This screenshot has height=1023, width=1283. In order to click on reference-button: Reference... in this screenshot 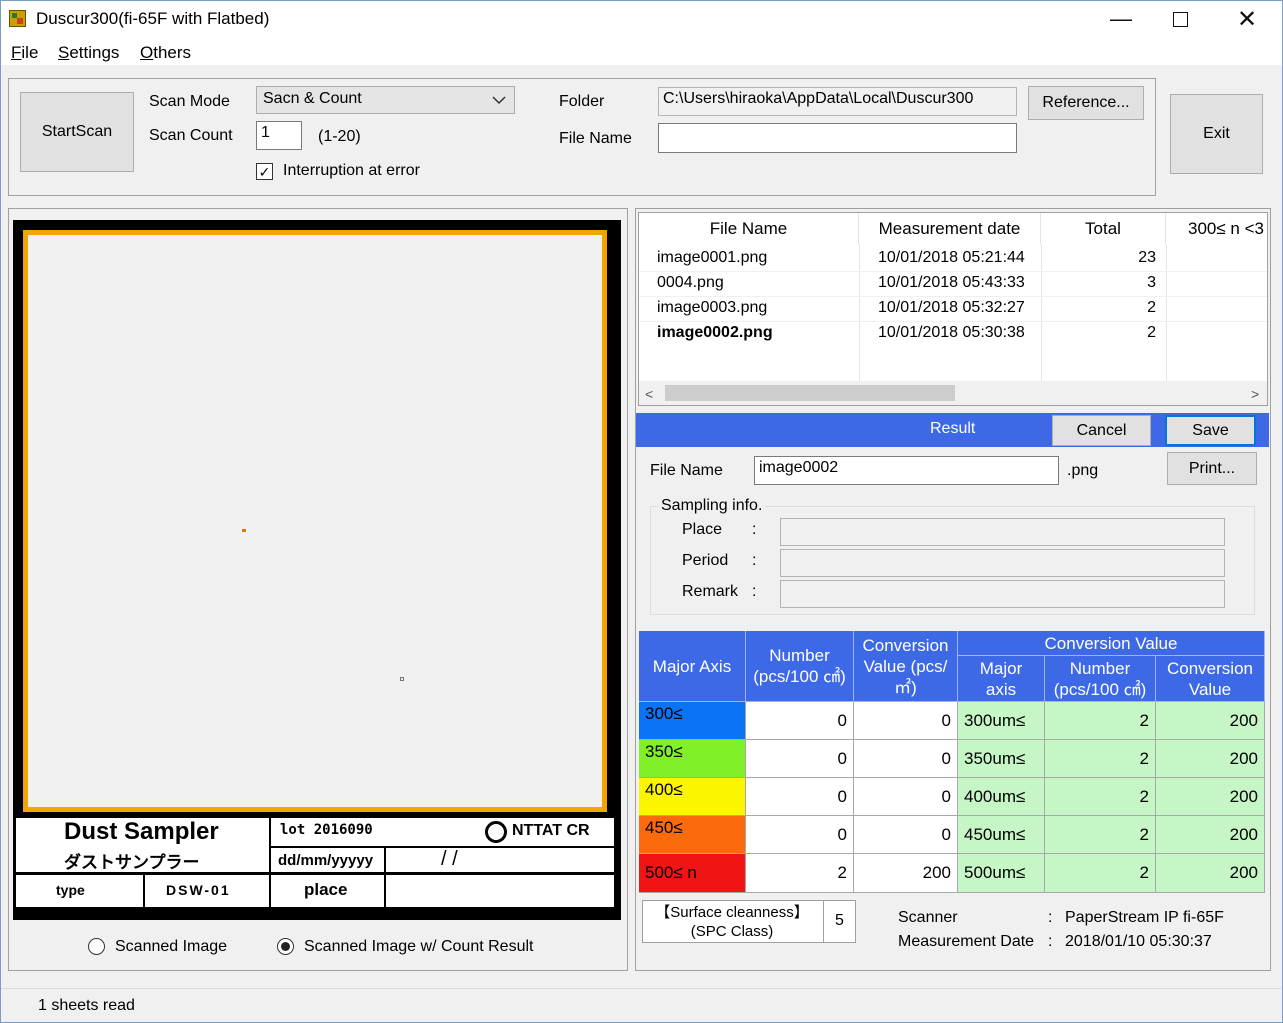, I will do `click(1086, 103)`.